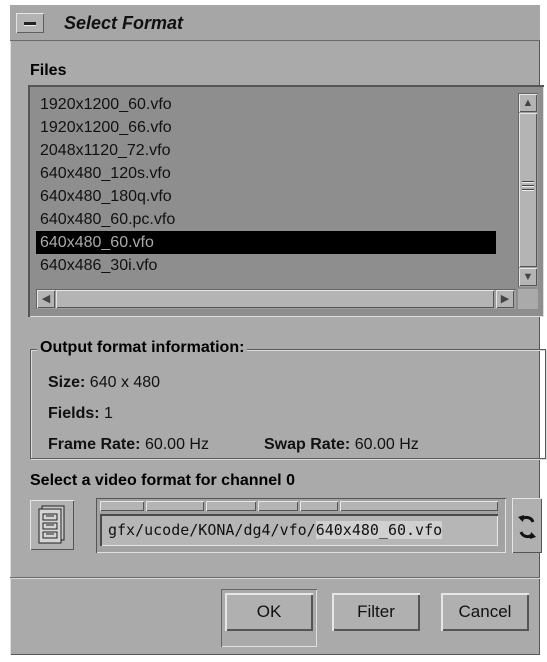 Image resolution: width=547 pixels, height=662 pixels. What do you see at coordinates (74, 413) in the screenshot?
I see `fields-label: Fields:` at bounding box center [74, 413].